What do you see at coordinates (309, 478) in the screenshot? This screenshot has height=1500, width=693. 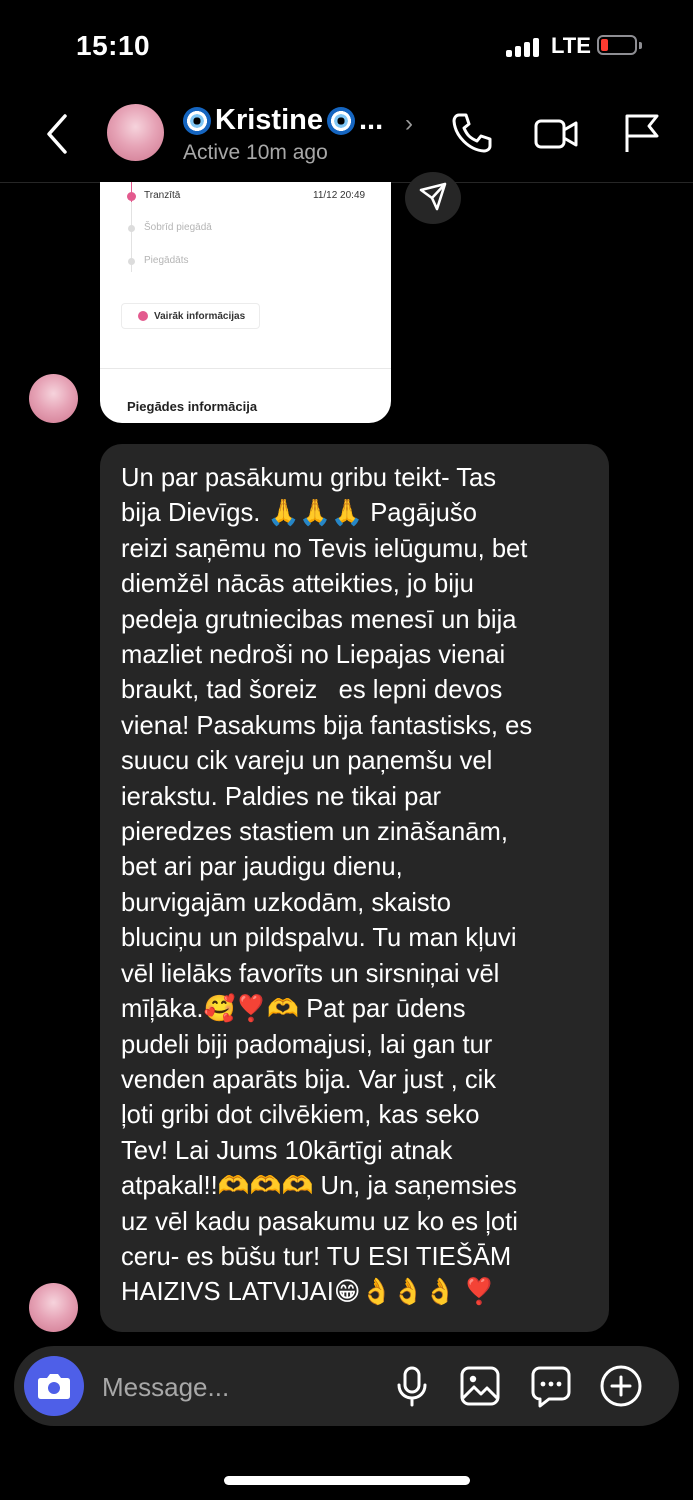 I see `message-line: Un par pasākumu gribu teikt- Tas` at bounding box center [309, 478].